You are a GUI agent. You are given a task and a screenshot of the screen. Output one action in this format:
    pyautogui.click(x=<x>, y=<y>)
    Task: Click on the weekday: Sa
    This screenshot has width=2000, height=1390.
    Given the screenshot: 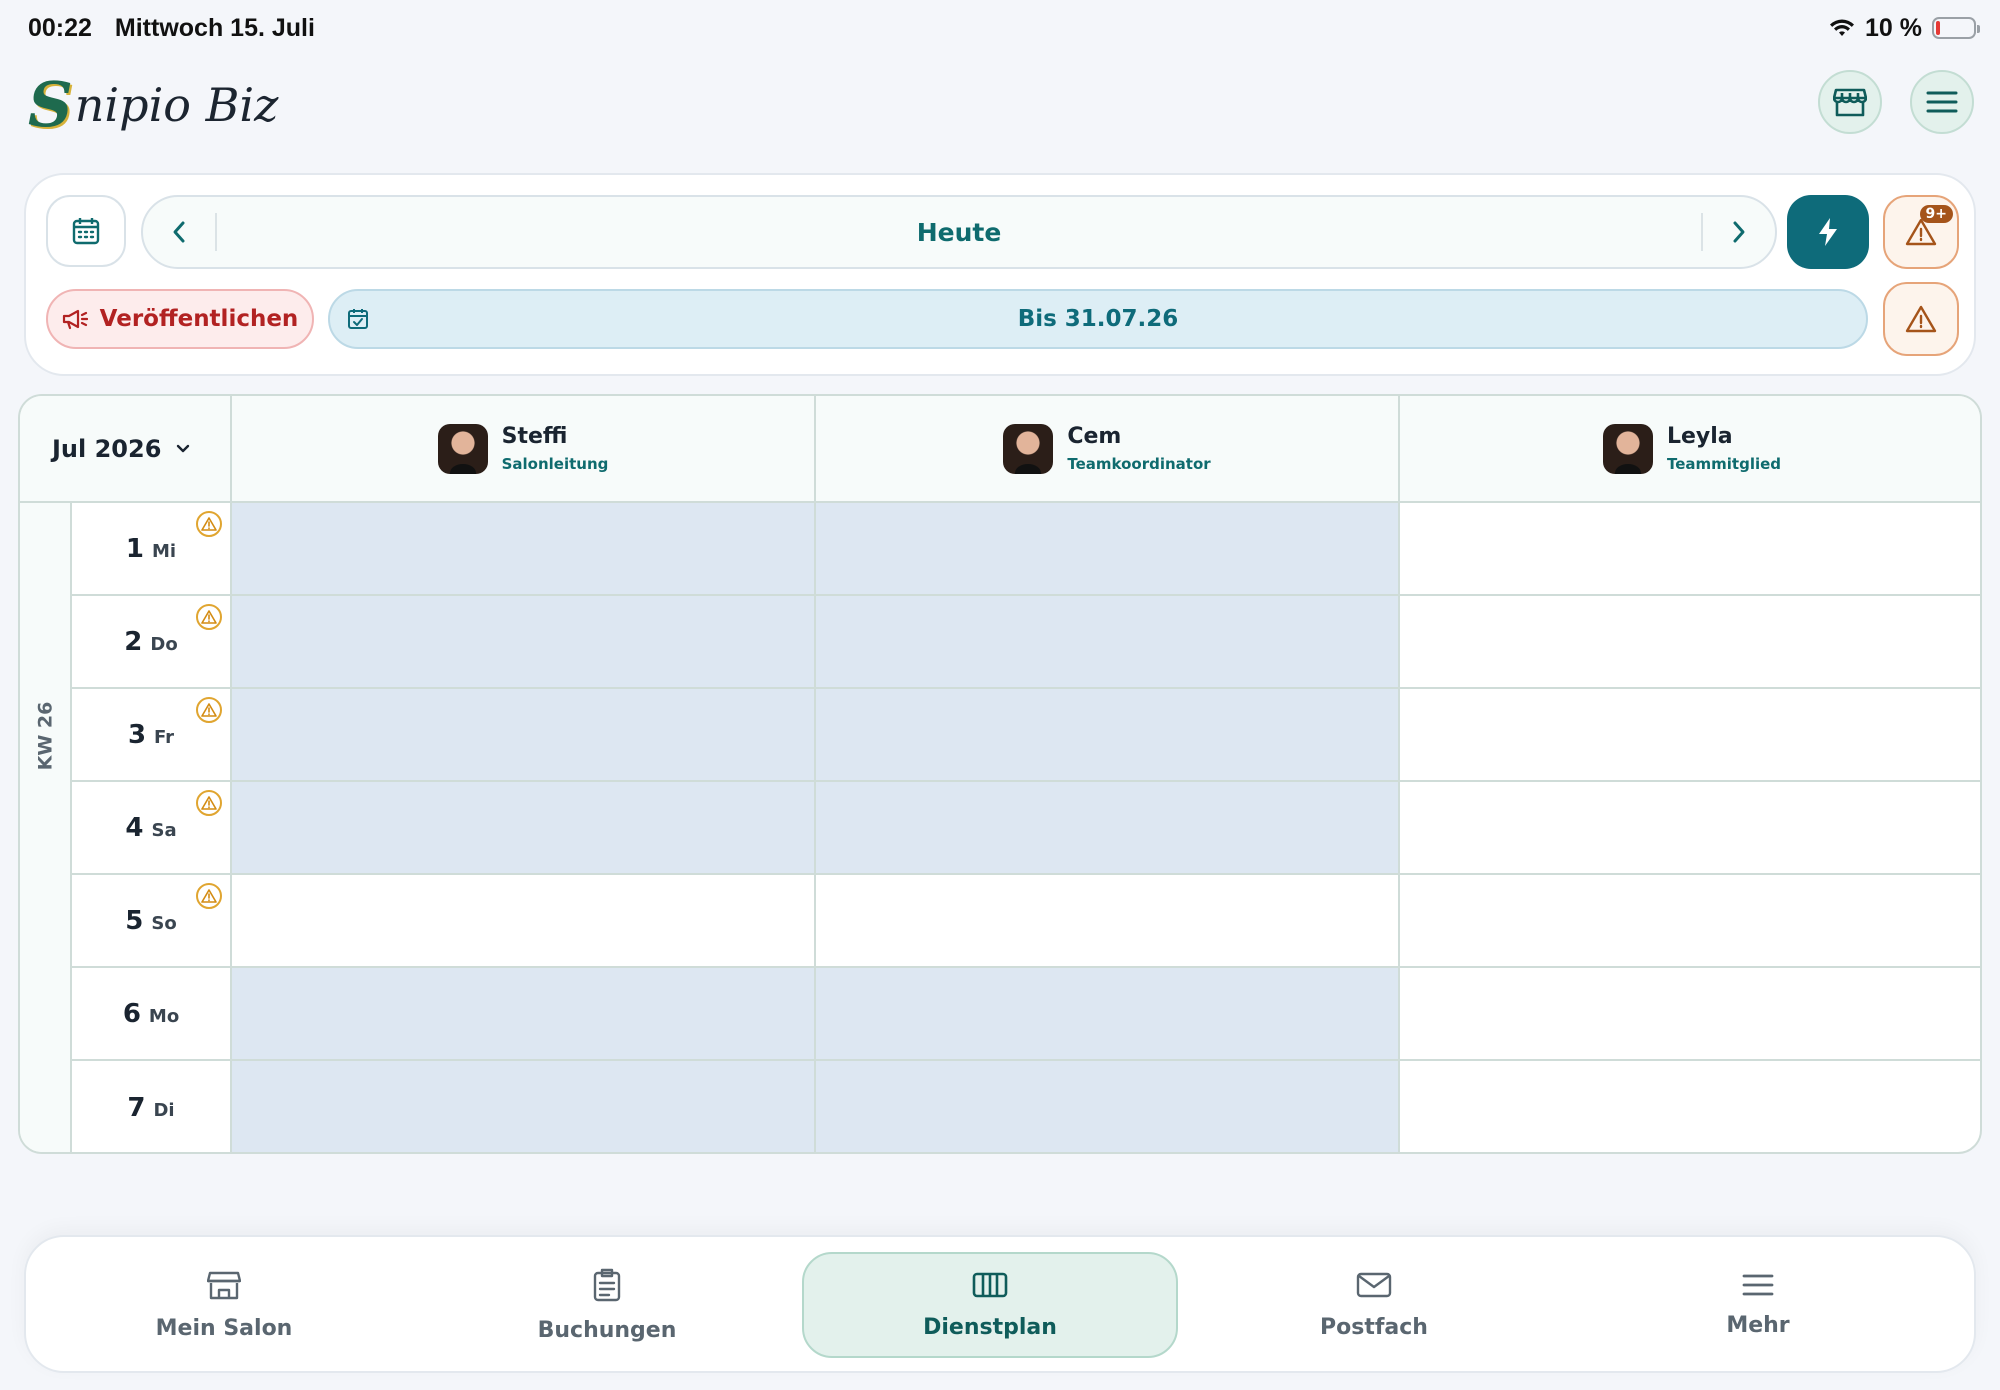 What is the action you would take?
    pyautogui.click(x=164, y=830)
    